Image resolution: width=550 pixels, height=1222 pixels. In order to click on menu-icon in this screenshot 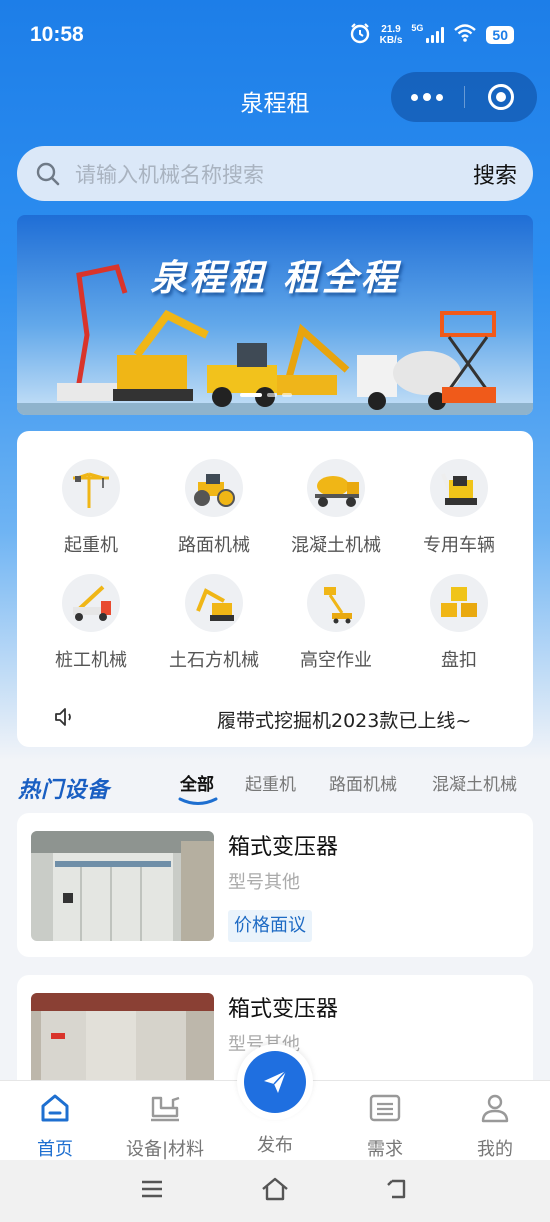, I will do `click(152, 1189)`.